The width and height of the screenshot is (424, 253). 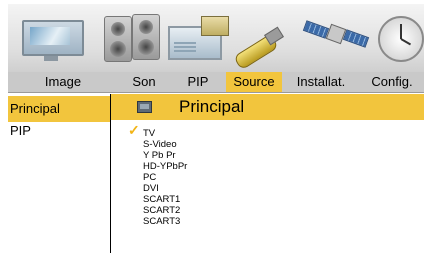 I want to click on checkmark-icon: ✓, so click(x=134, y=130).